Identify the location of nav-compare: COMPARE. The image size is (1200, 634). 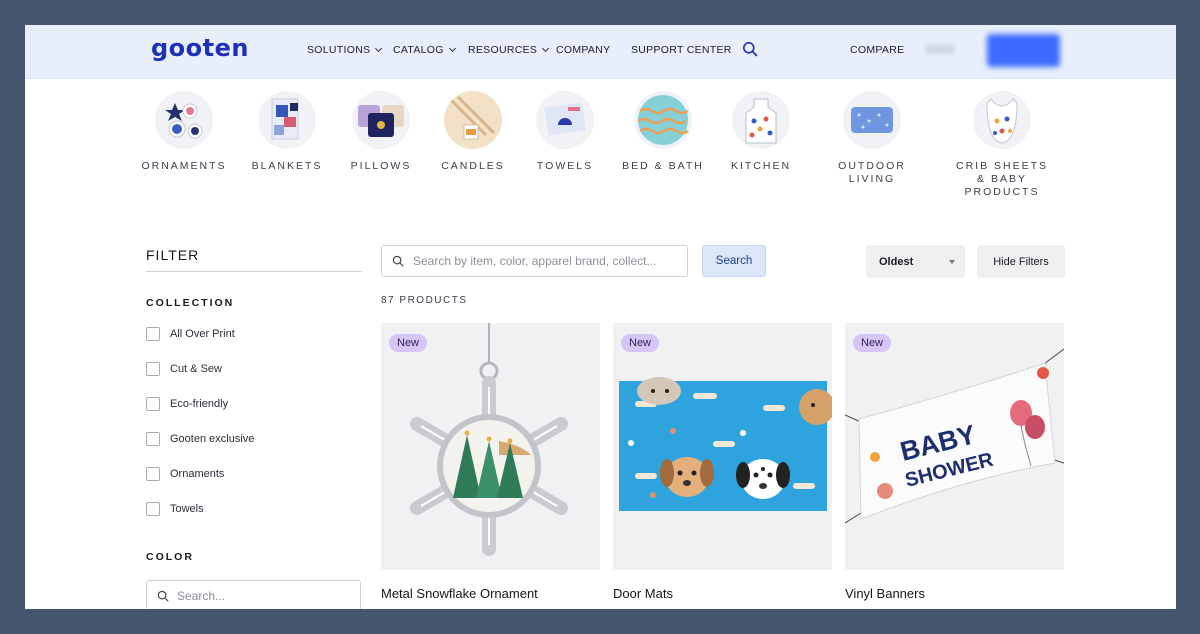
(877, 50).